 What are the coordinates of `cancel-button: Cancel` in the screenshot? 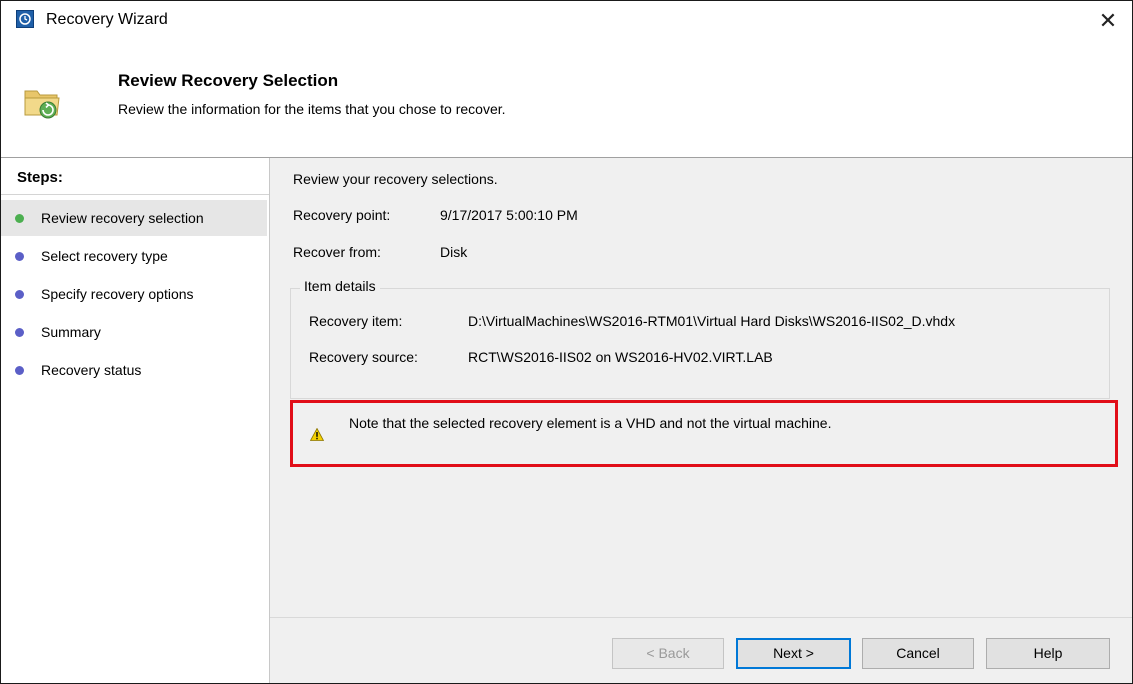 It's located at (918, 653).